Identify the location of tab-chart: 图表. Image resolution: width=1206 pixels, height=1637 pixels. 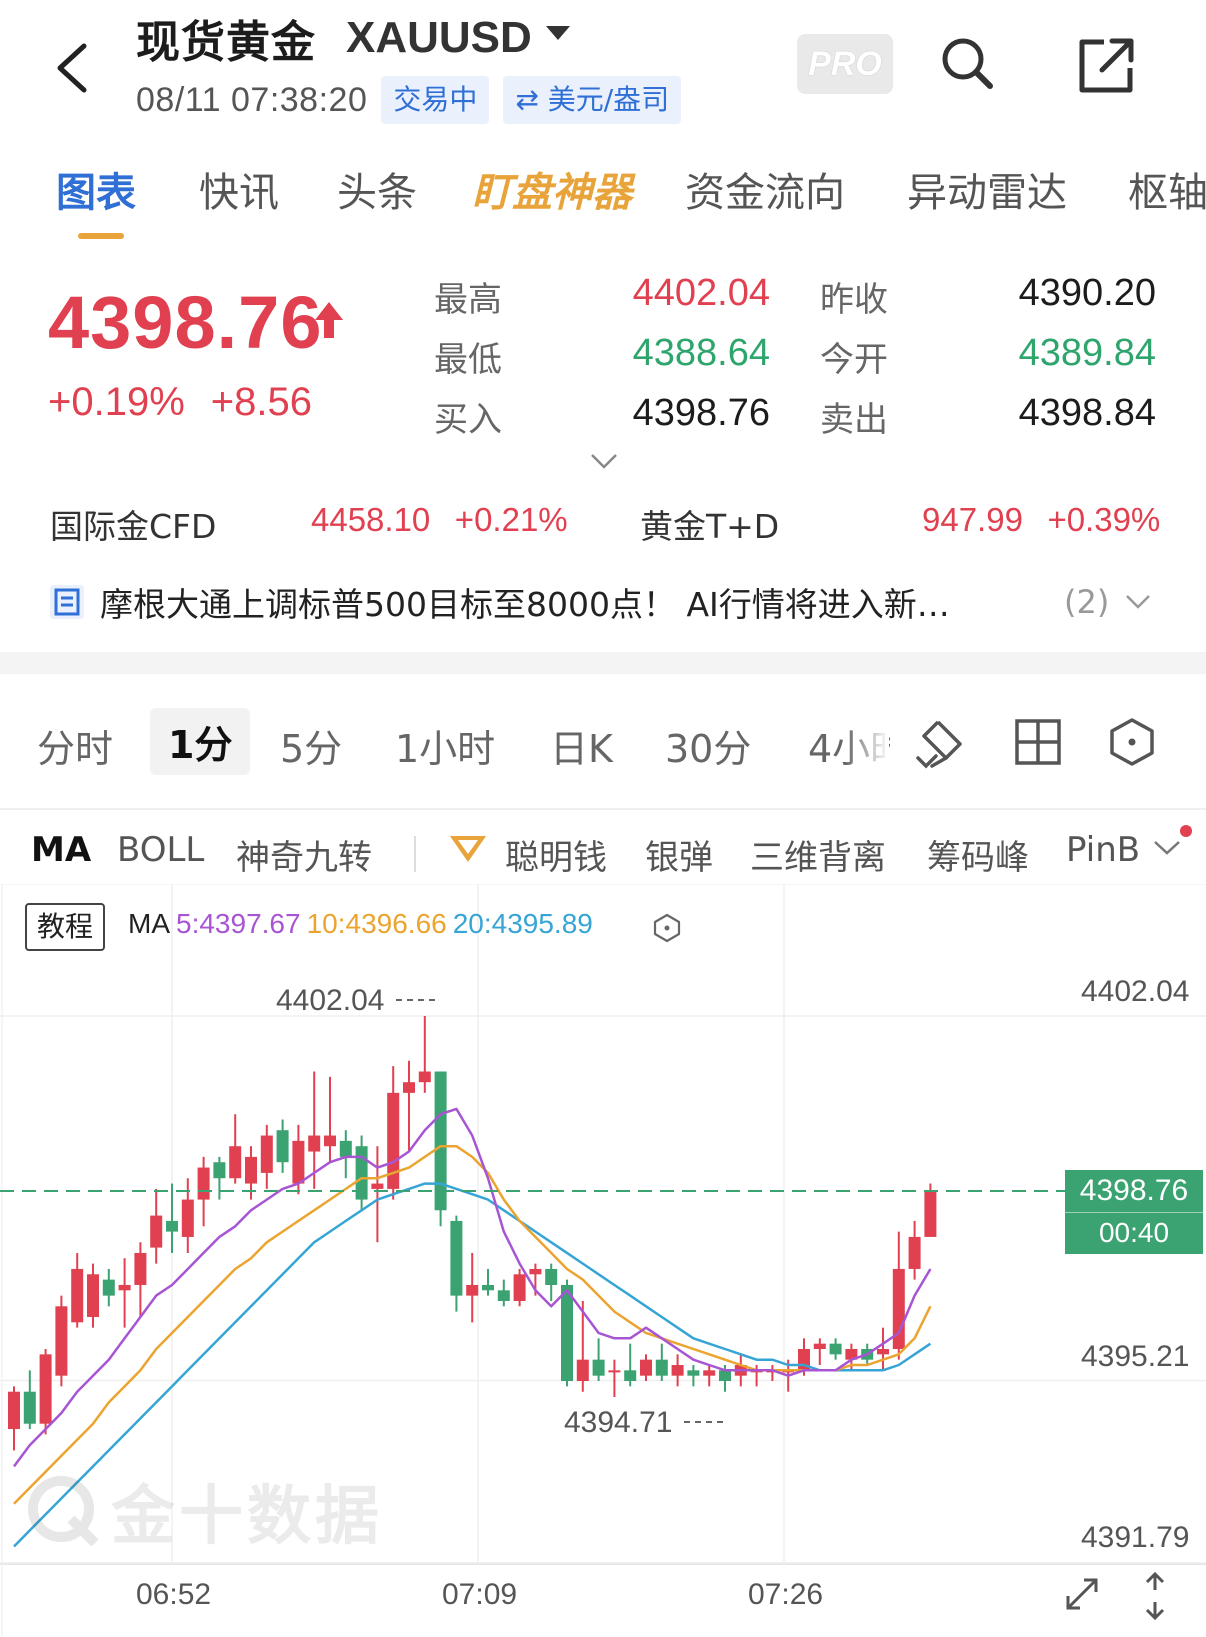
(96, 189).